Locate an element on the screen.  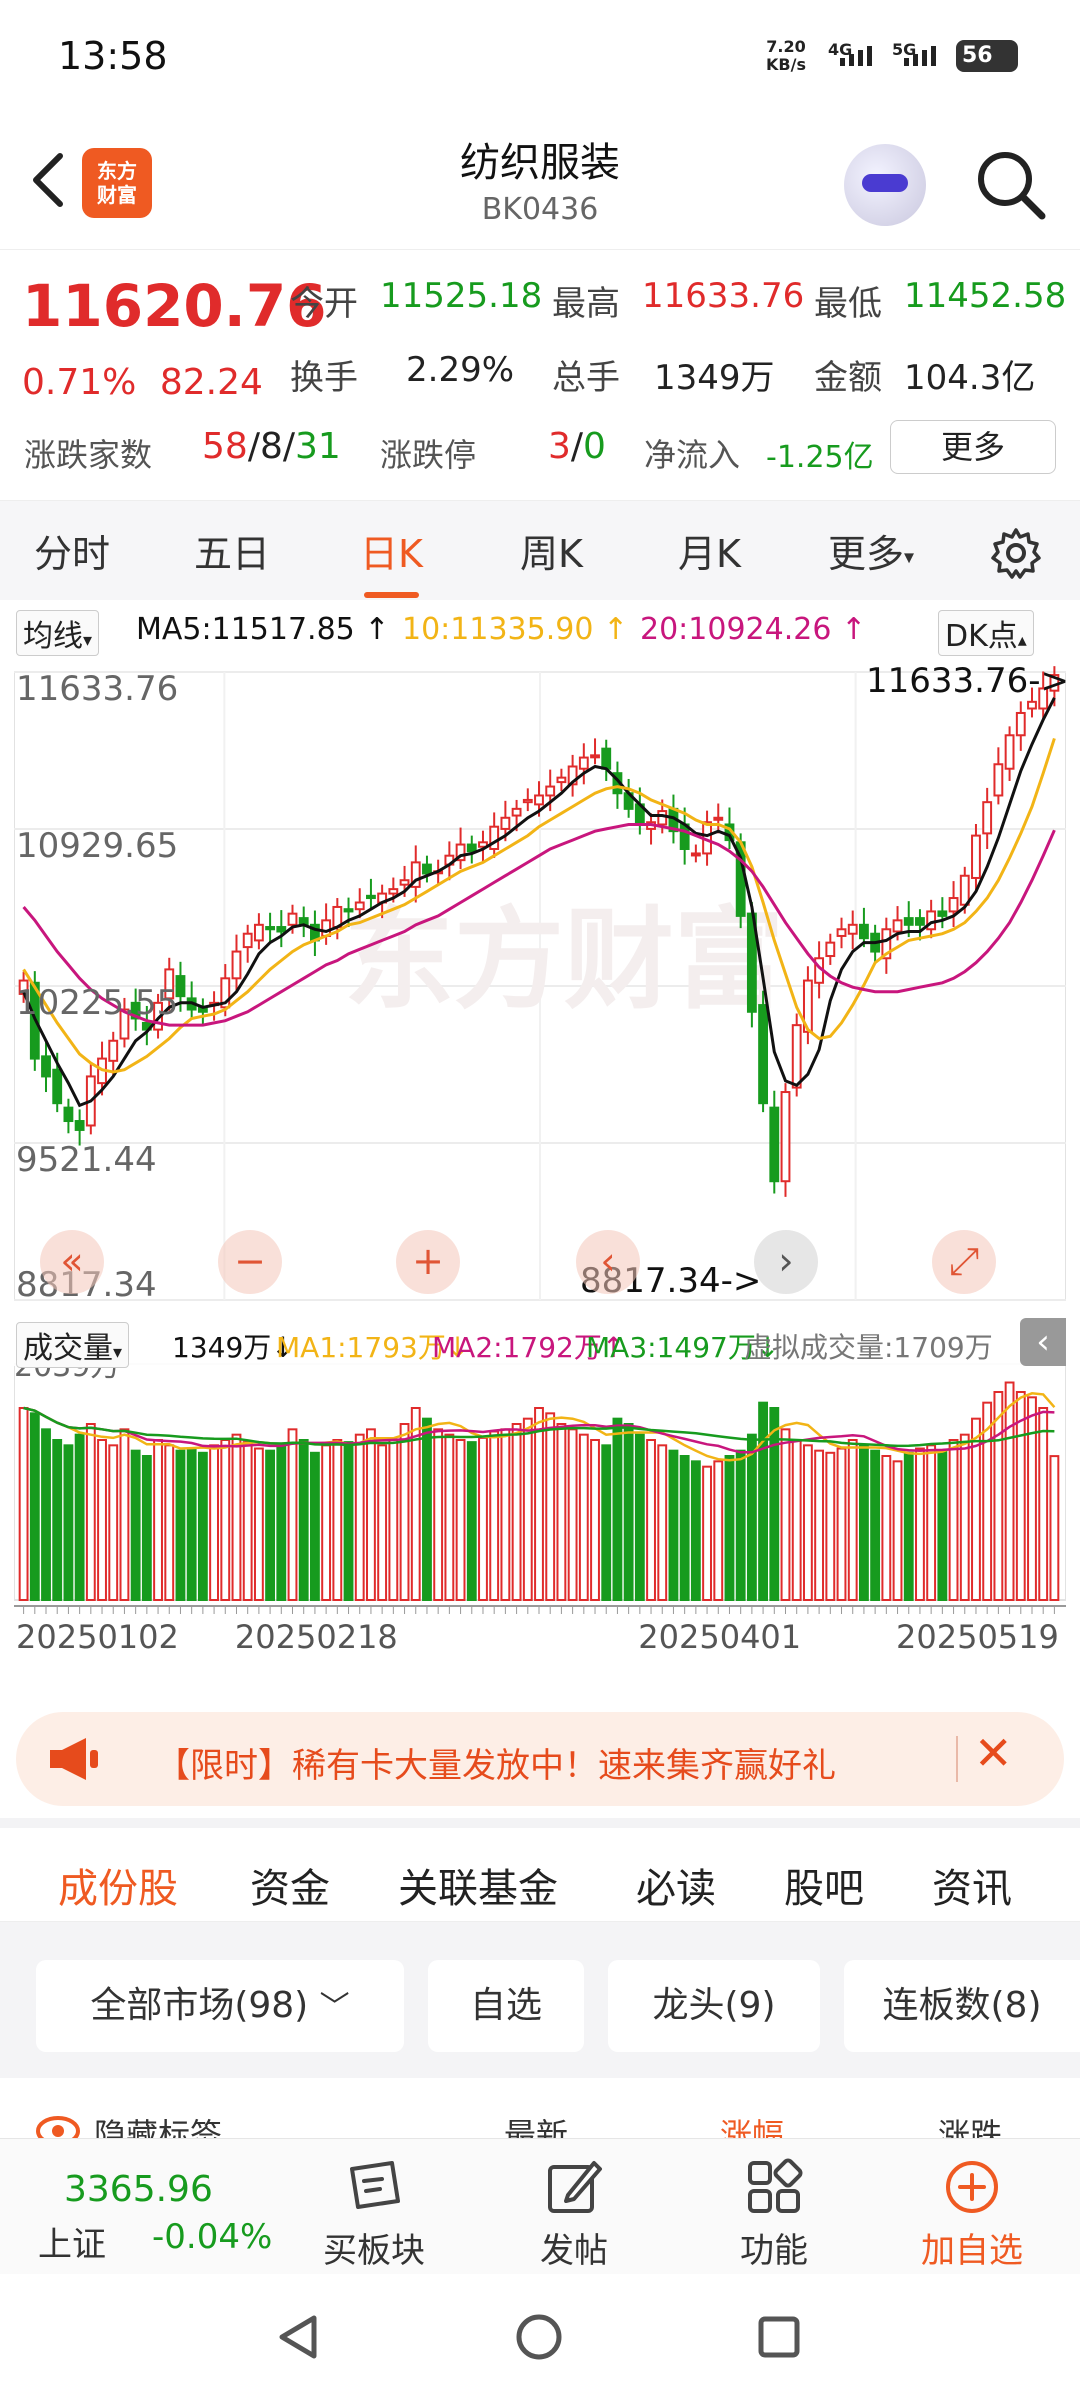
hide-tags-toggle: 隐藏标签 is located at coordinates (158, 2124).